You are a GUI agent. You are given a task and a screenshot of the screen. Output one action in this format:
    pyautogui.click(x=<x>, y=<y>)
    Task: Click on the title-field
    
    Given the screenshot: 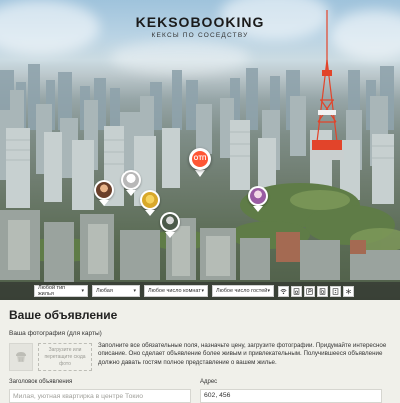 What is the action you would take?
    pyautogui.click(x=100, y=396)
    